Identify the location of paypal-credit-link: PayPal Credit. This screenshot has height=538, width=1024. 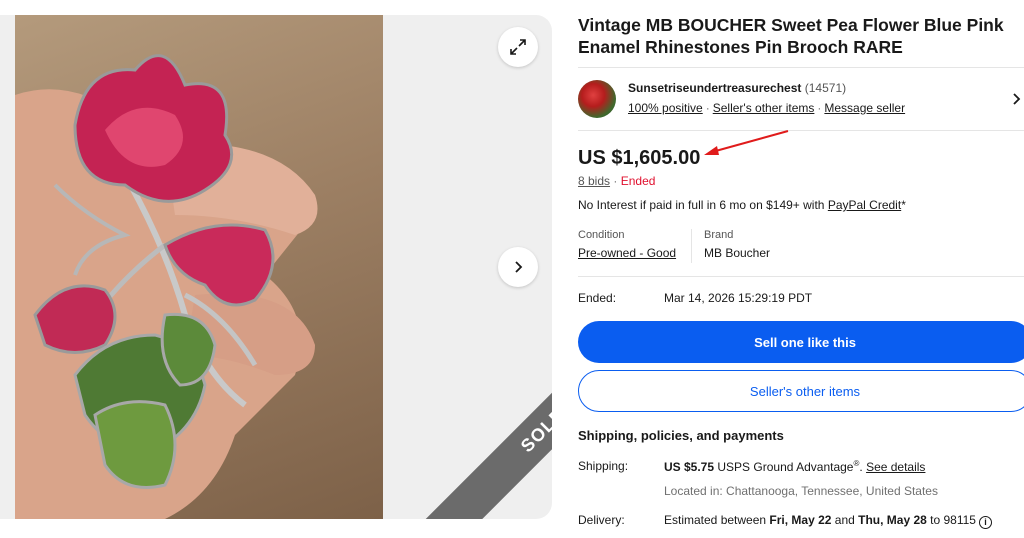
(864, 205).